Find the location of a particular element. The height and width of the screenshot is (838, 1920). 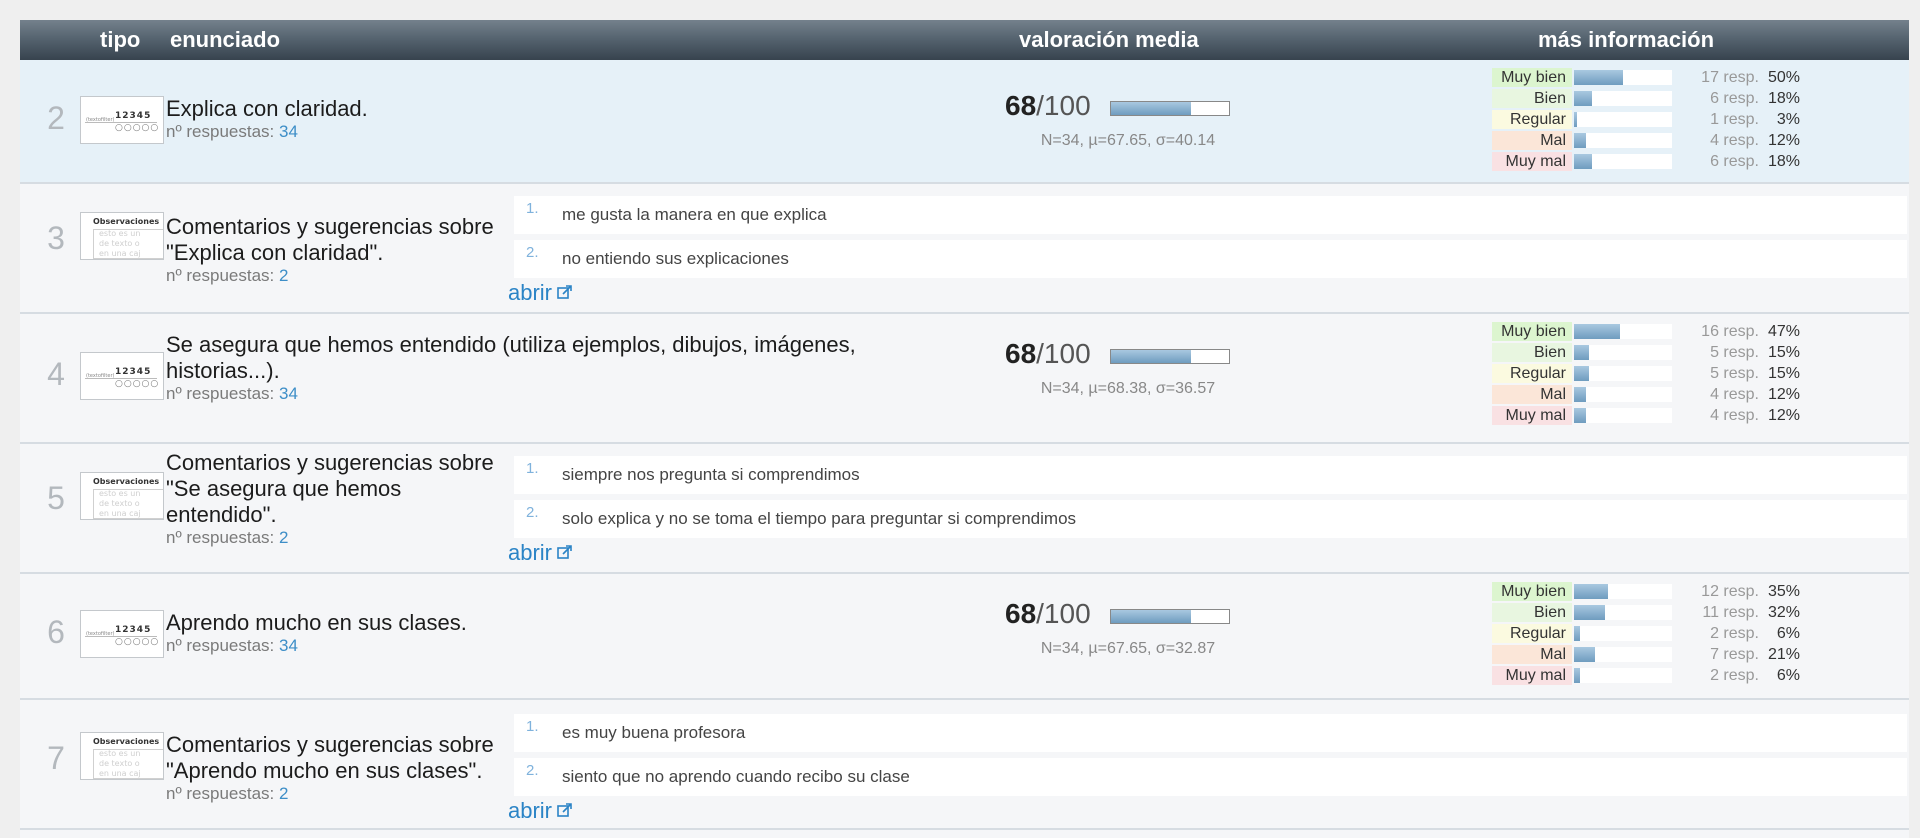

comment-item: 1. es muy buena profesora is located at coordinates (1210, 733).